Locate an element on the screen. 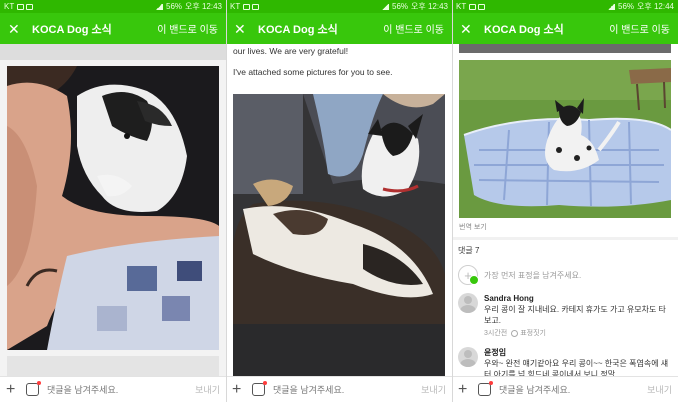  next-photo-edge is located at coordinates (113, 366).